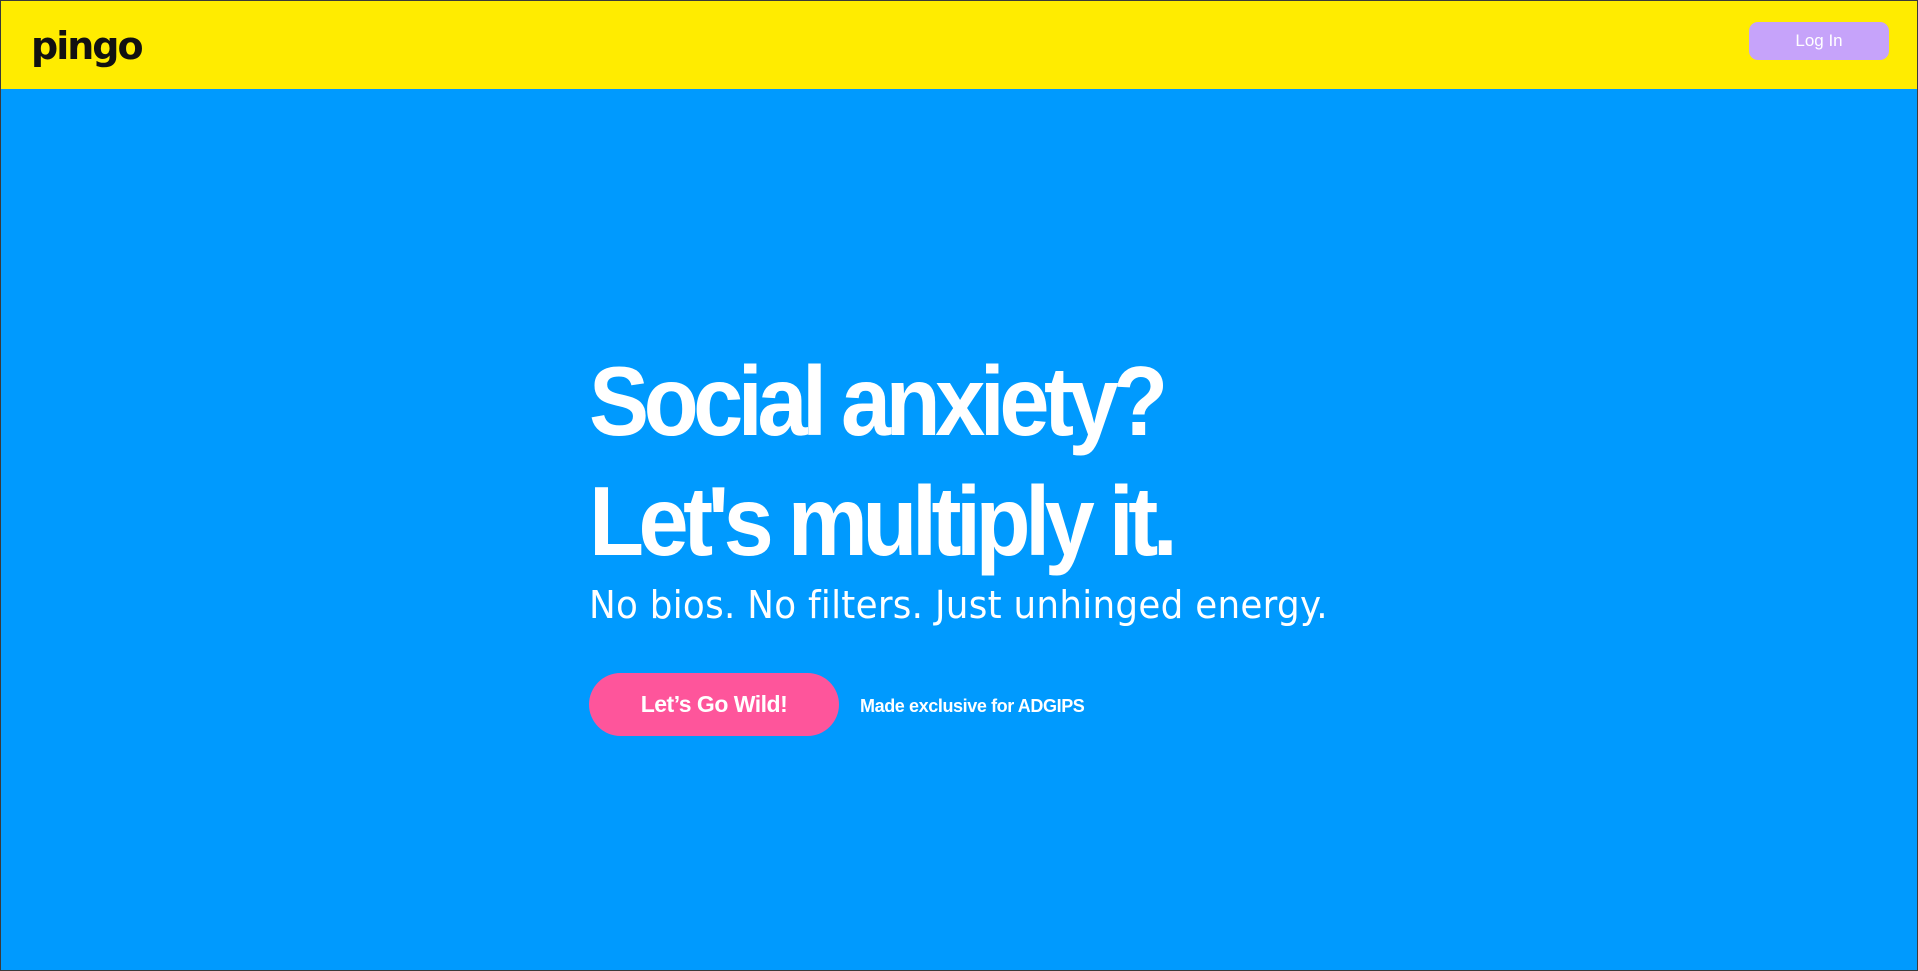 The height and width of the screenshot is (971, 1918). What do you see at coordinates (878, 401) in the screenshot?
I see `headline-line-1: Social anxiety?` at bounding box center [878, 401].